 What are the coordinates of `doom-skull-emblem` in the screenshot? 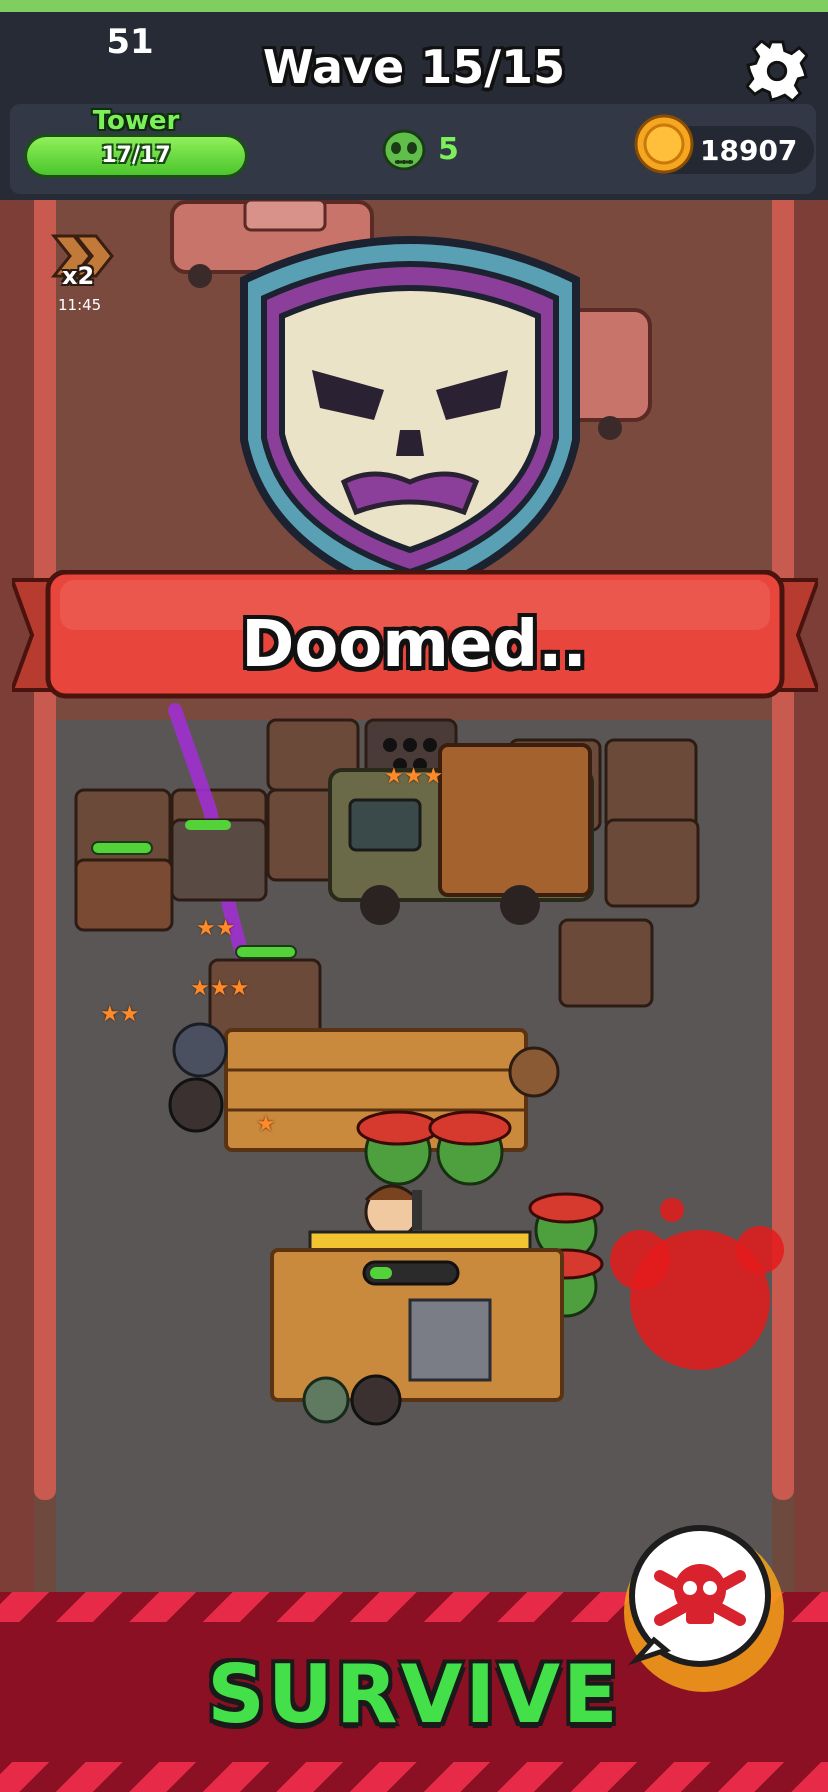 It's located at (410, 418).